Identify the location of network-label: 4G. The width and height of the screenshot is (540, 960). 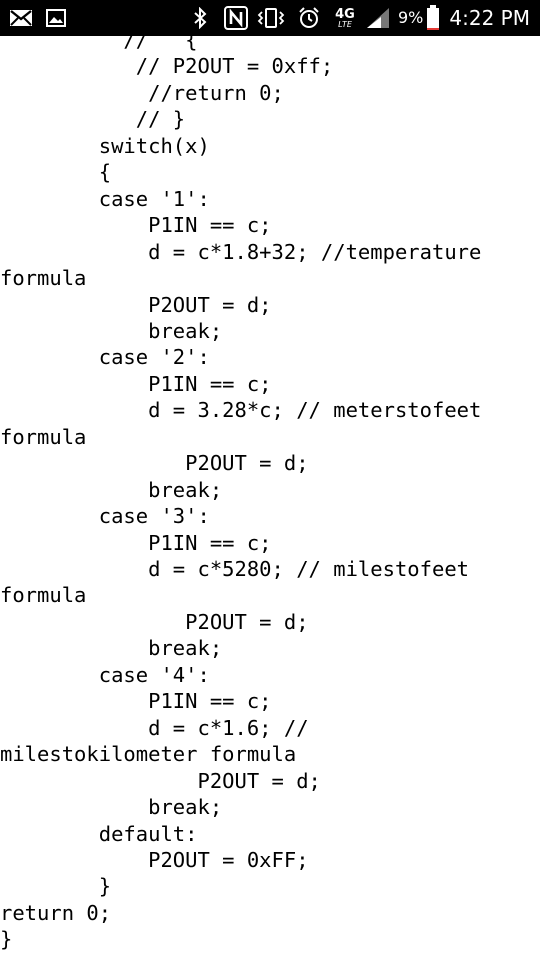
(345, 14).